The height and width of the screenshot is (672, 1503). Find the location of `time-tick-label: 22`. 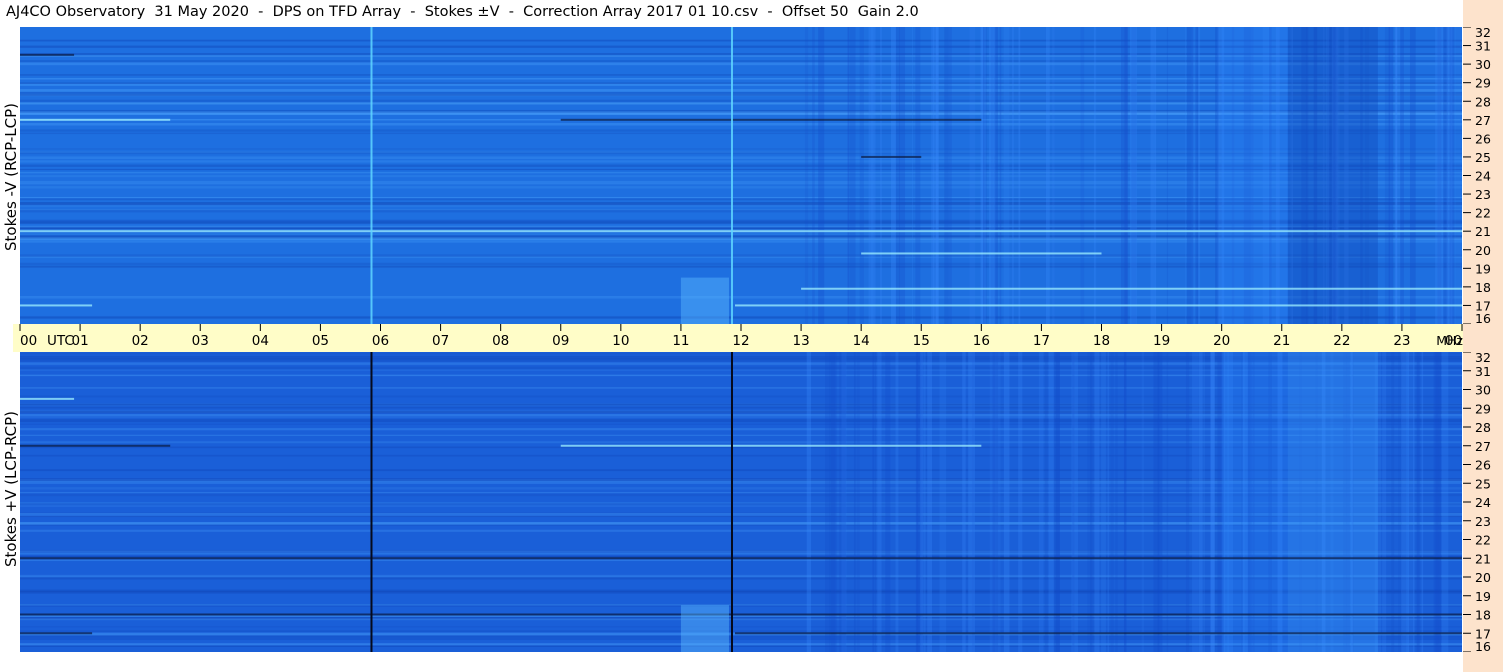

time-tick-label: 22 is located at coordinates (1341, 341).